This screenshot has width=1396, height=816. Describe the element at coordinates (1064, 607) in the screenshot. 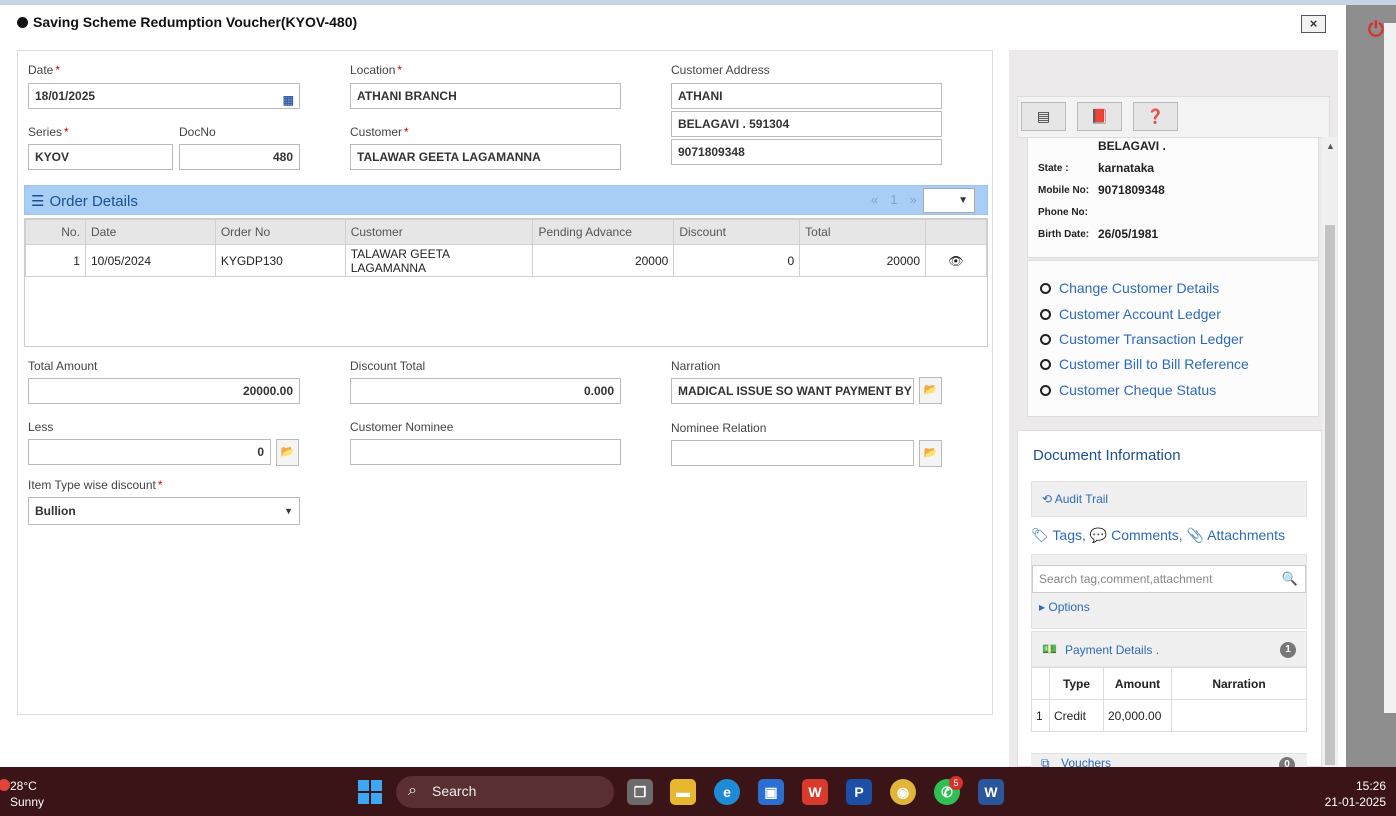

I see `options-toggle: ▸ Options` at that location.